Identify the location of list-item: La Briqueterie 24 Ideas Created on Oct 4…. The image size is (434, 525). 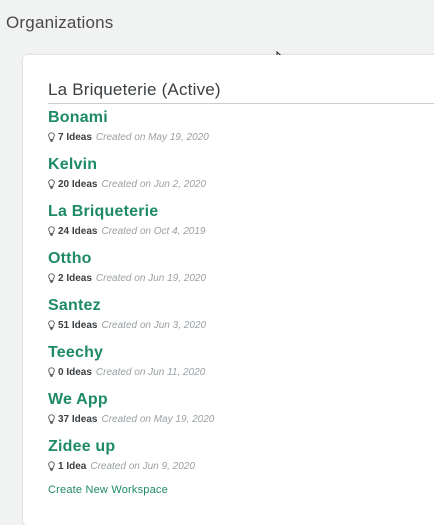
(131, 224).